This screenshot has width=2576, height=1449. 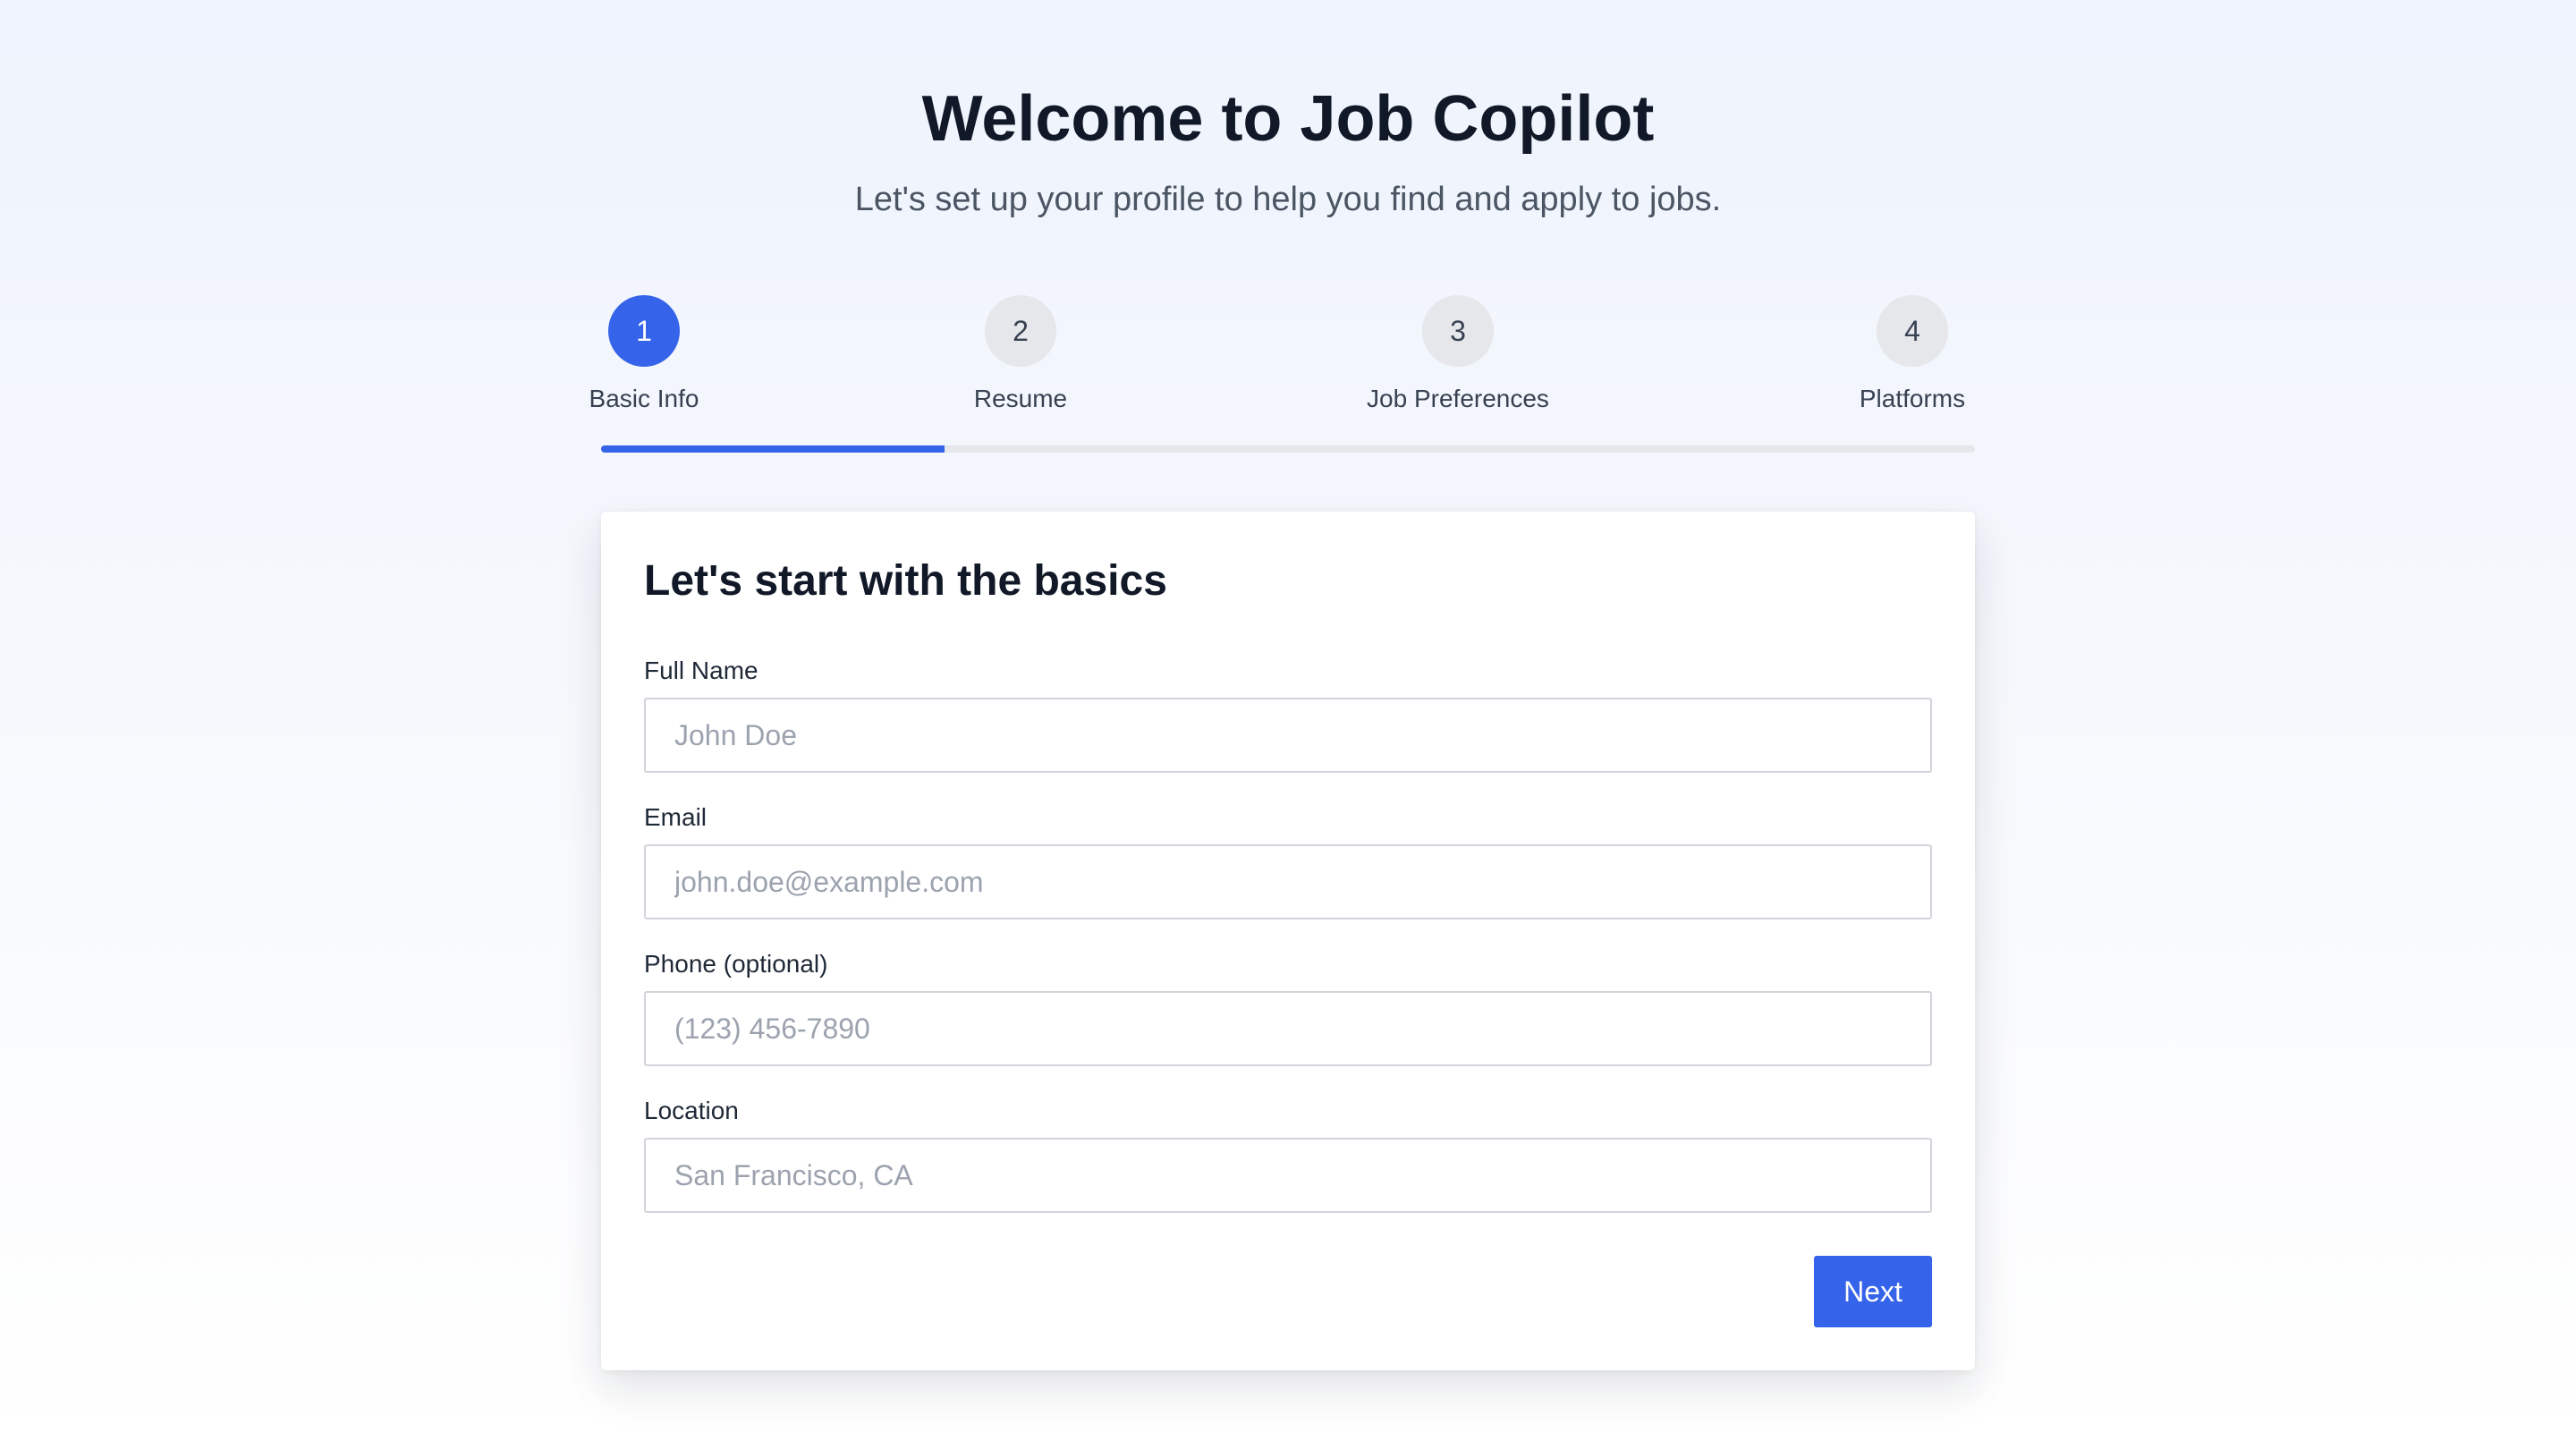 I want to click on location-input, so click(x=1288, y=1175).